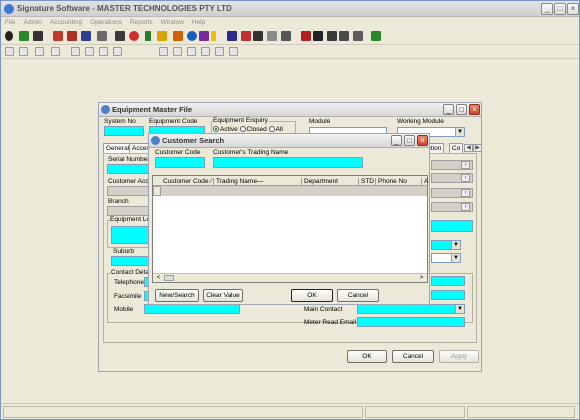  I want to click on main-contact-select: ▼, so click(411, 309).